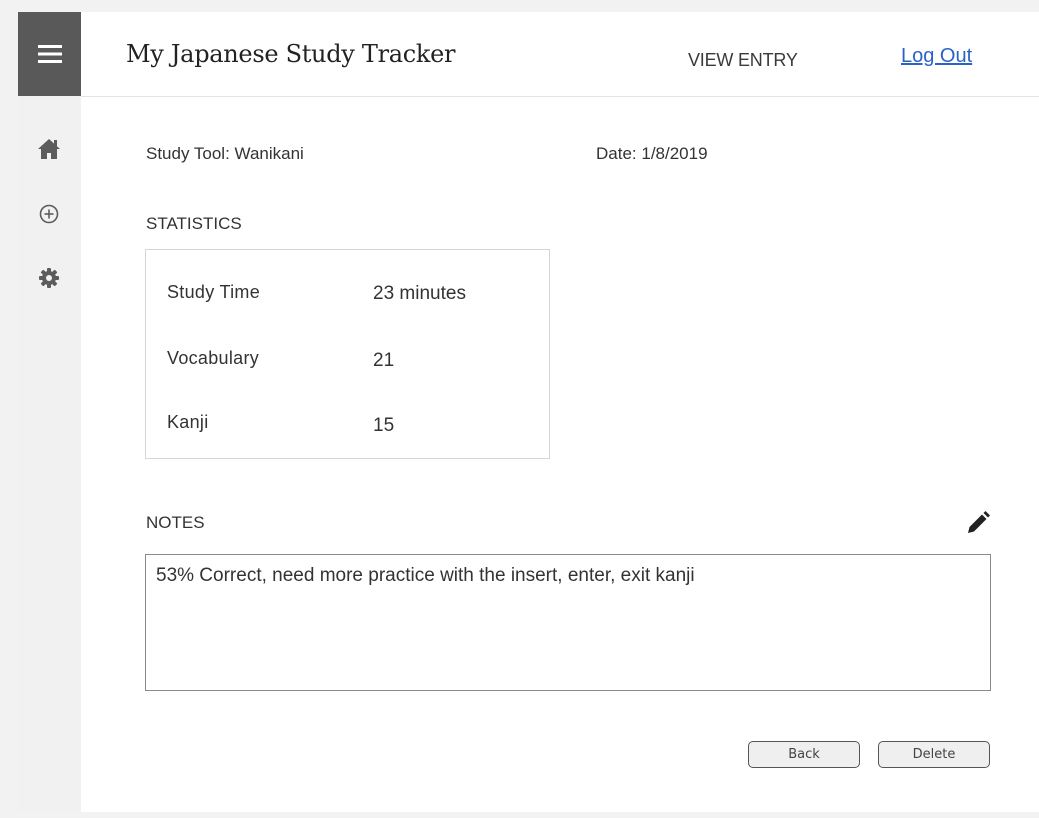  What do you see at coordinates (936, 56) in the screenshot?
I see `logout-link: Log Out` at bounding box center [936, 56].